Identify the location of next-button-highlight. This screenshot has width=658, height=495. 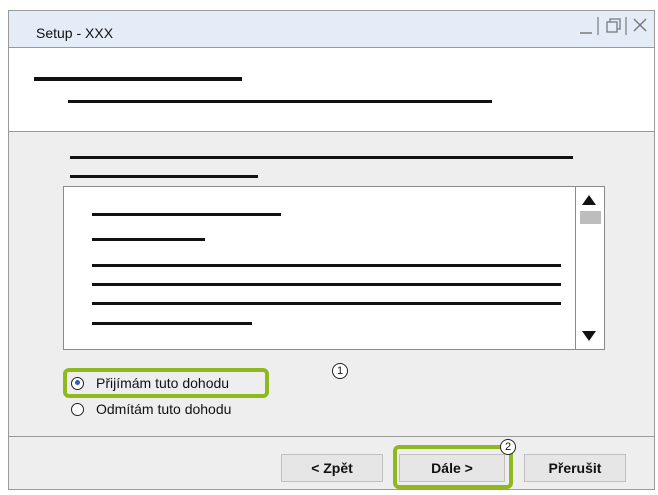
(453, 467).